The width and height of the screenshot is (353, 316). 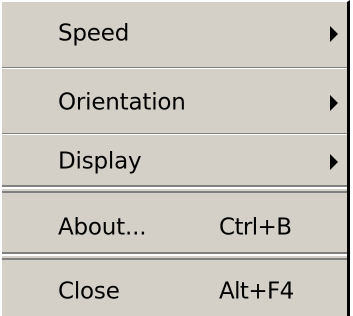 I want to click on menu-item-orientation: Orientation, so click(x=174, y=103).